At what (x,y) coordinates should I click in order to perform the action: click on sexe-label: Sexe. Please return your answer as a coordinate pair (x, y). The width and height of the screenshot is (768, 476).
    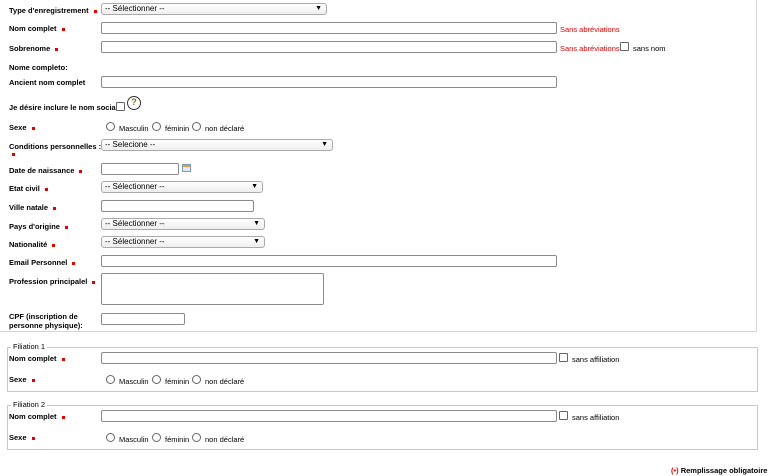
    Looking at the image, I should click on (22, 127).